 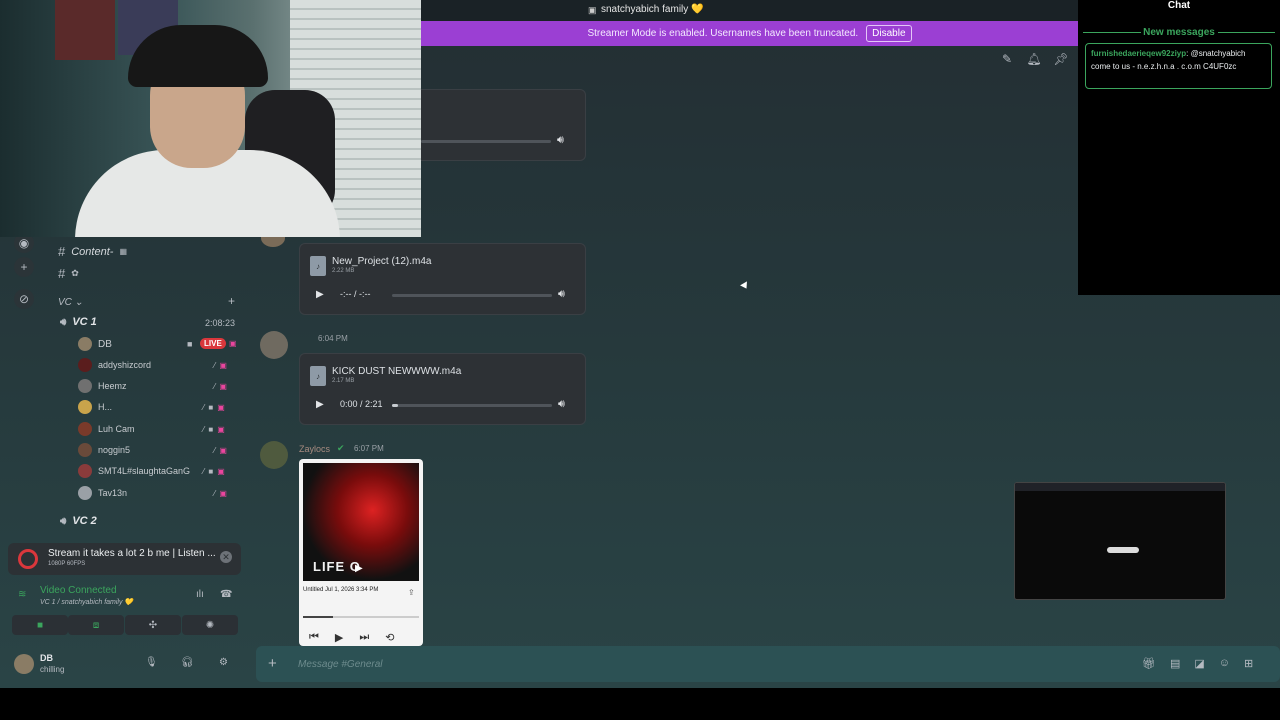 I want to click on member-name: SMT4L#slaughtaGanG, so click(x=144, y=471).